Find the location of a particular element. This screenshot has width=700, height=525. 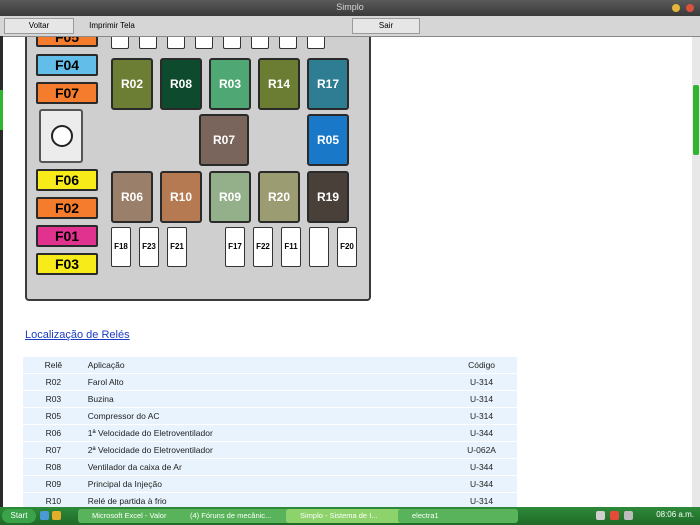

relay-r14: R14 is located at coordinates (279, 84).